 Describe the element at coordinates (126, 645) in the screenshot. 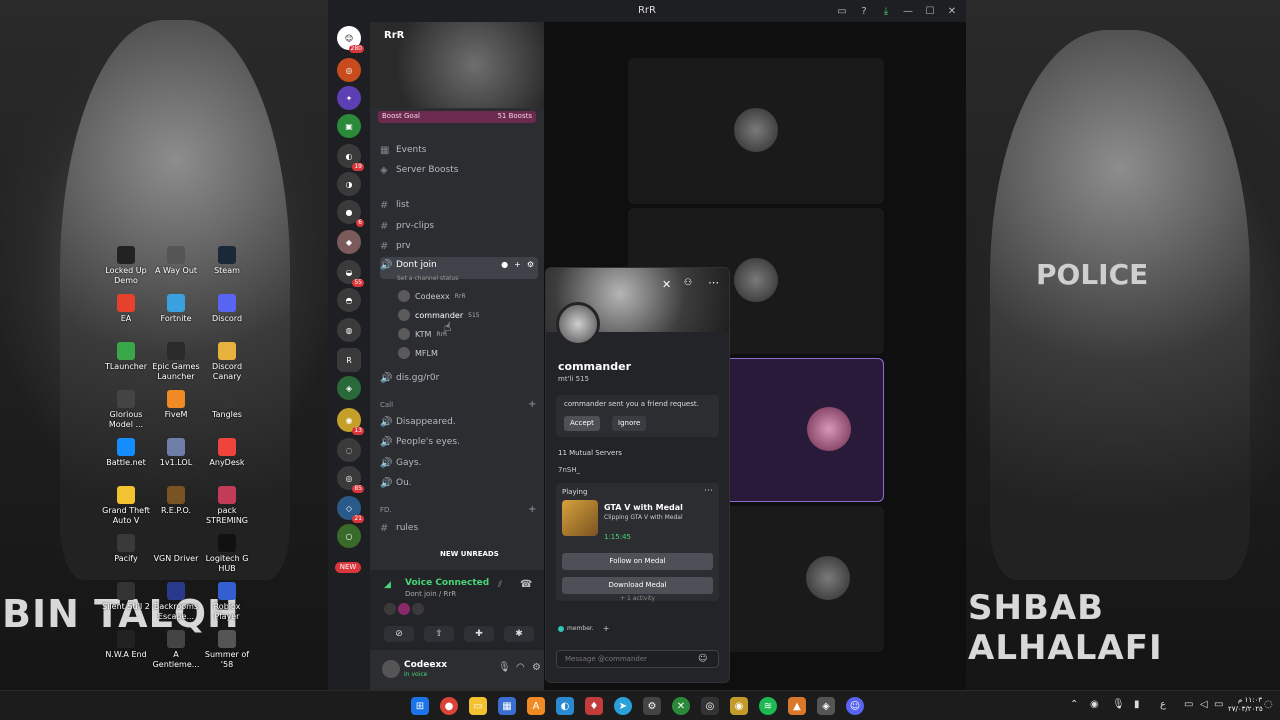

I see `desktop-icon: N.W.A End` at that location.